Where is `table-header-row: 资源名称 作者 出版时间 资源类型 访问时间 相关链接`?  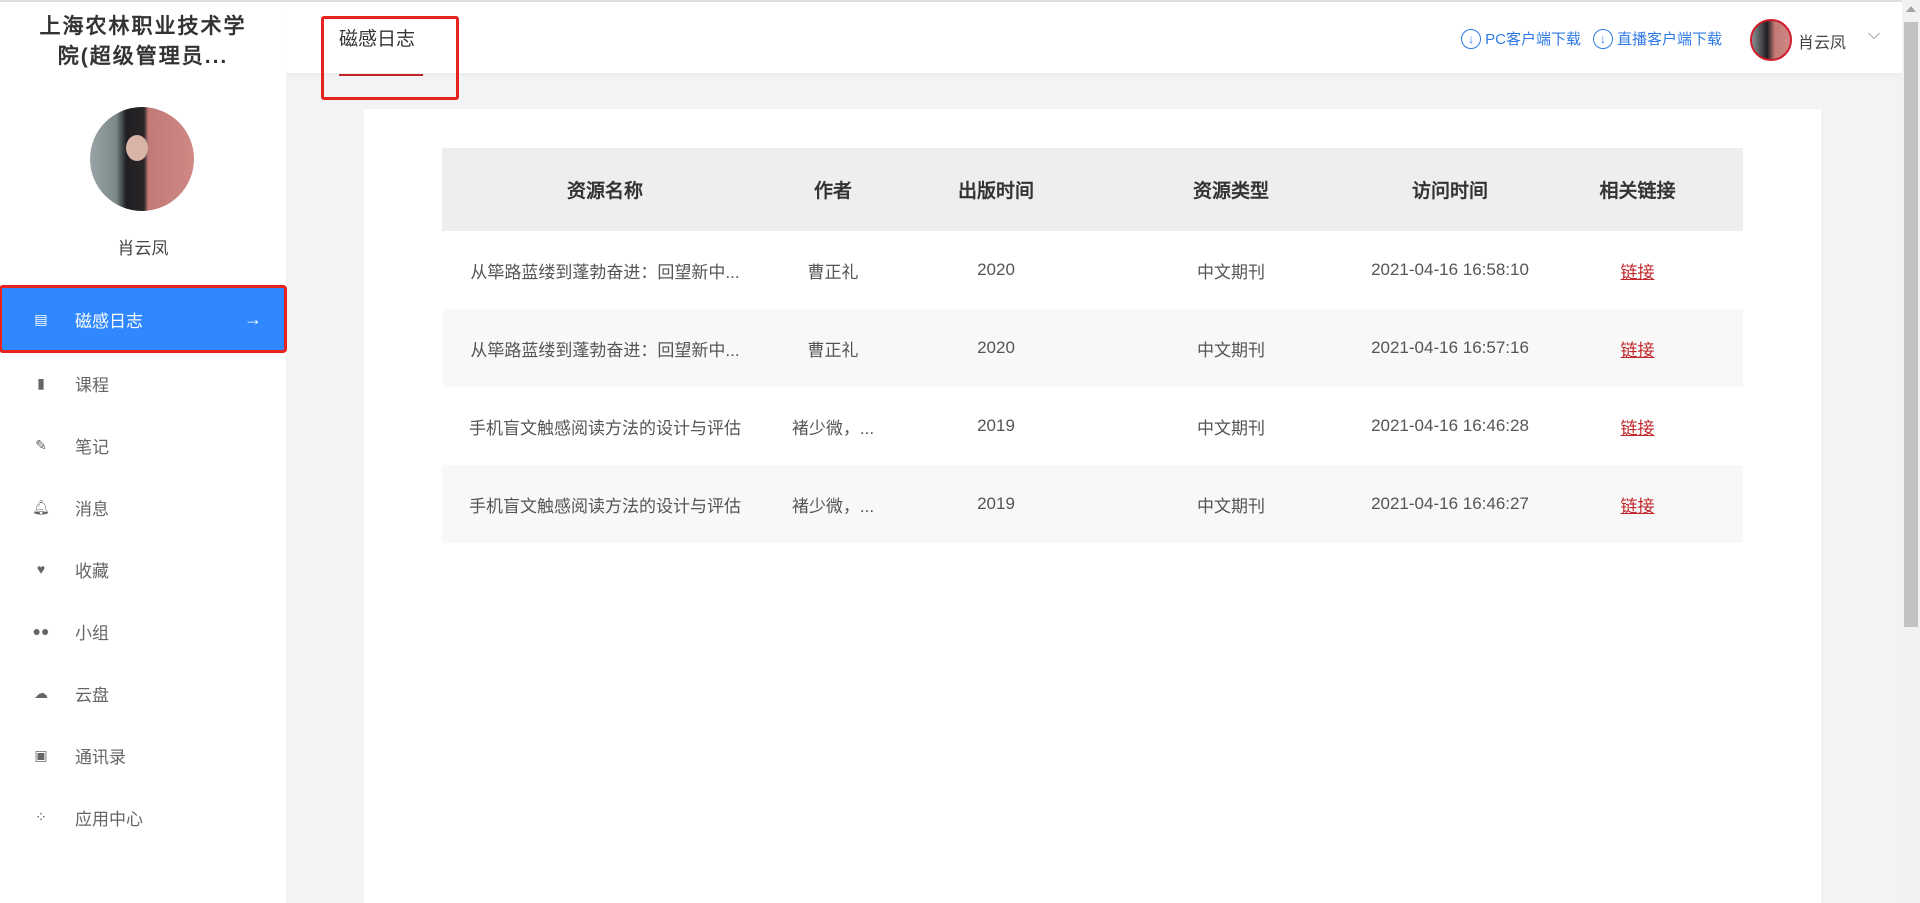
table-header-row: 资源名称 作者 出版时间 资源类型 访问时间 相关链接 is located at coordinates (1092, 189).